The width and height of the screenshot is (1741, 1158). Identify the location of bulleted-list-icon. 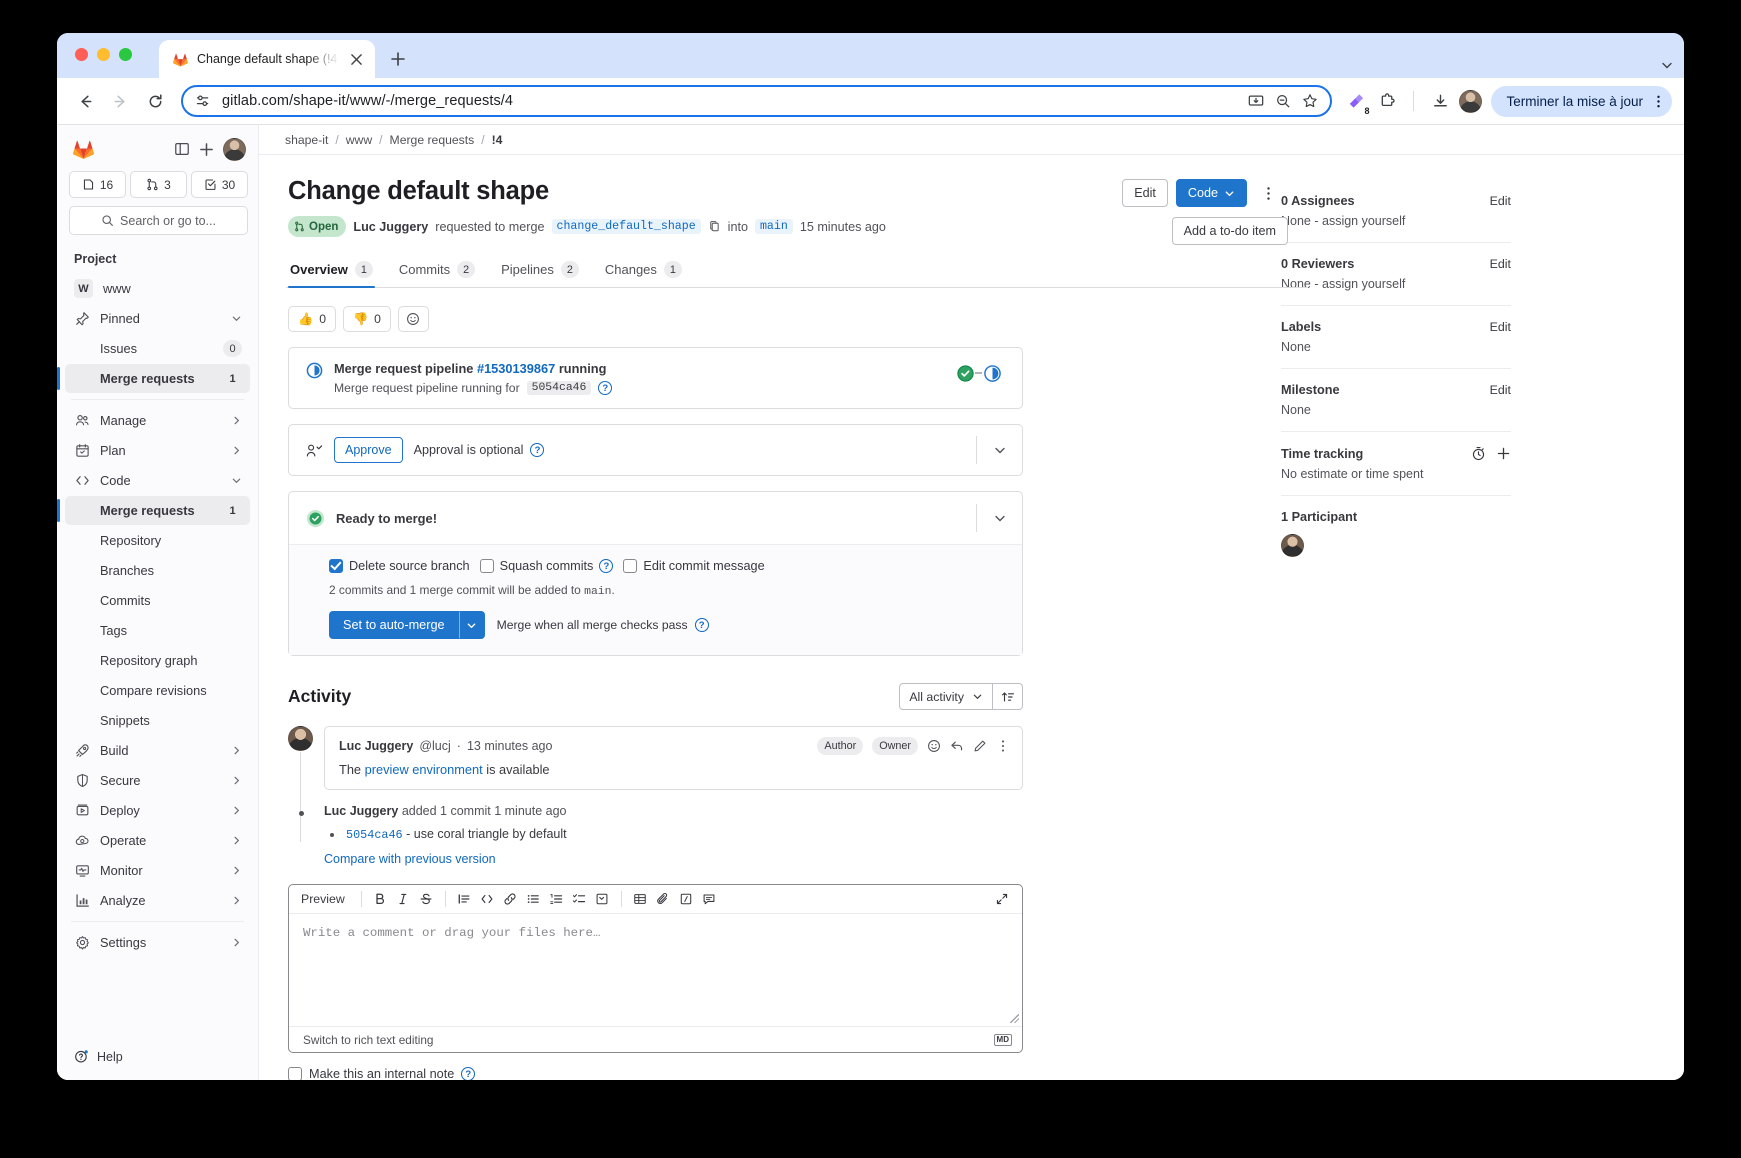
(533, 899).